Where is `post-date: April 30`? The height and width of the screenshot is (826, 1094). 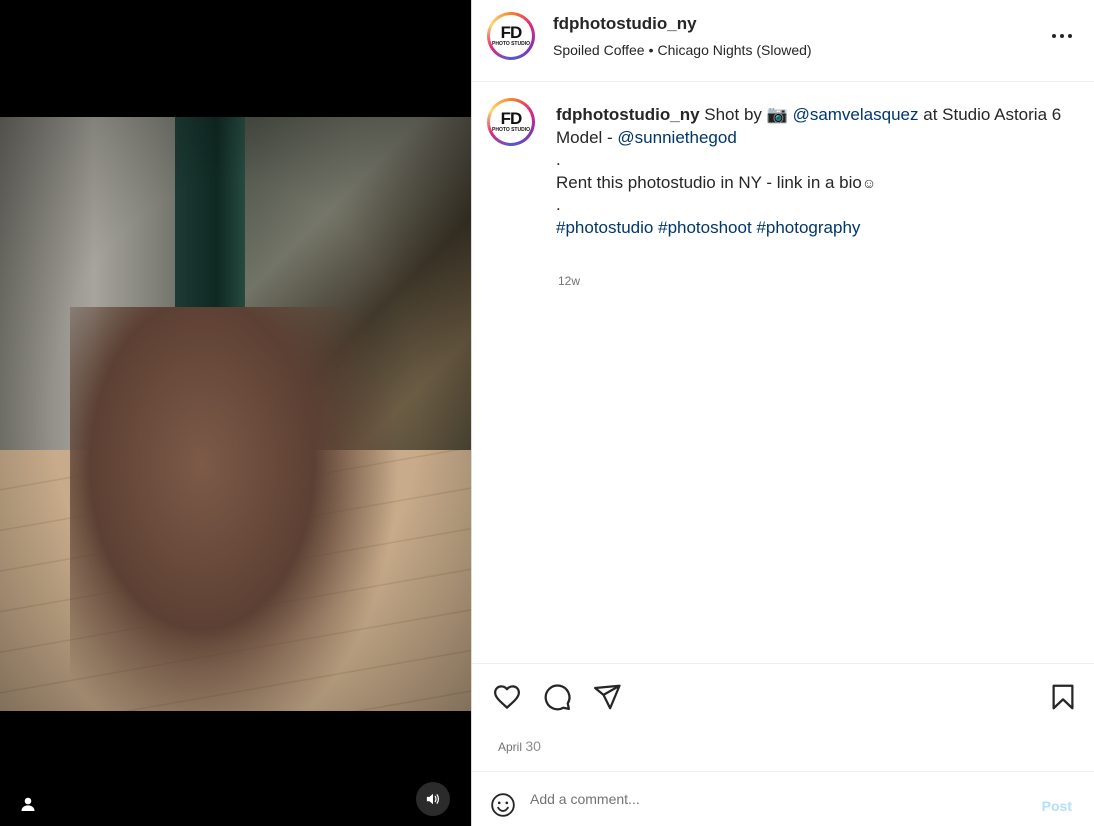
post-date: April 30 is located at coordinates (519, 746).